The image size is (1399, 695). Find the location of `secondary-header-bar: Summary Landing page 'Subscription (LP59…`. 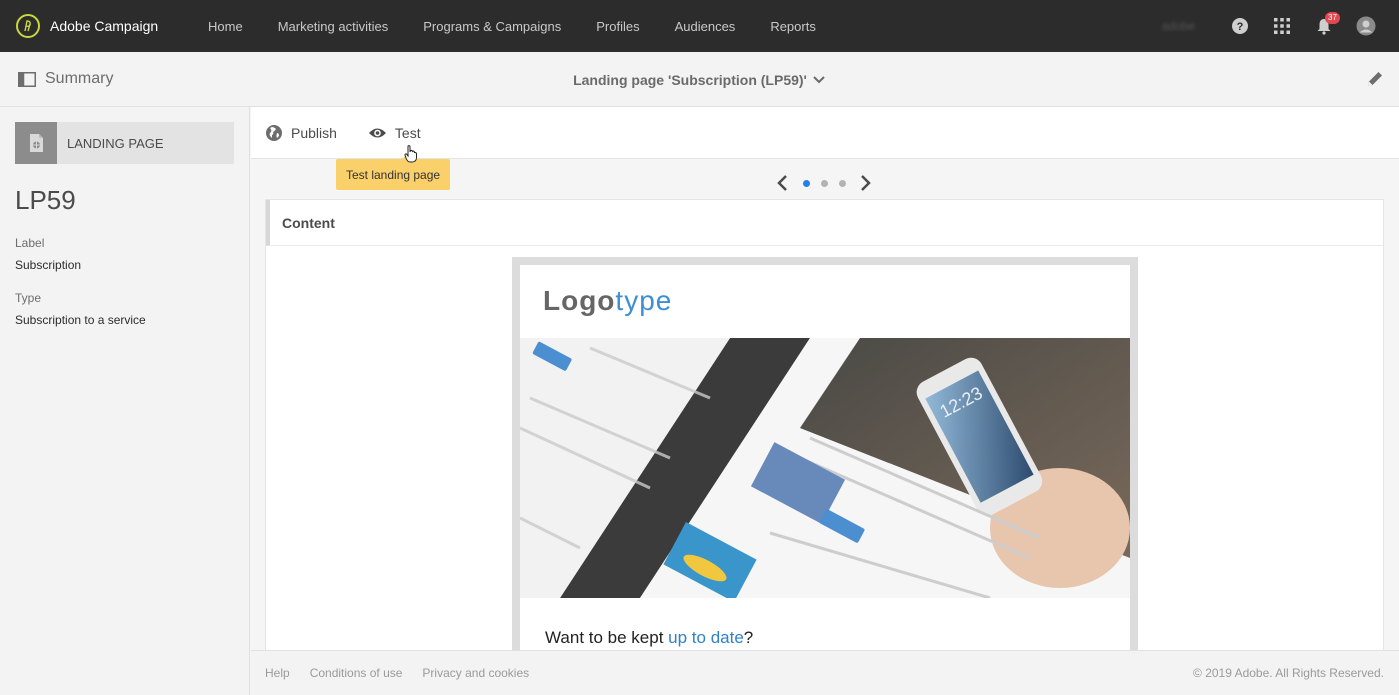

secondary-header-bar: Summary Landing page 'Subscription (LP59… is located at coordinates (699, 79).